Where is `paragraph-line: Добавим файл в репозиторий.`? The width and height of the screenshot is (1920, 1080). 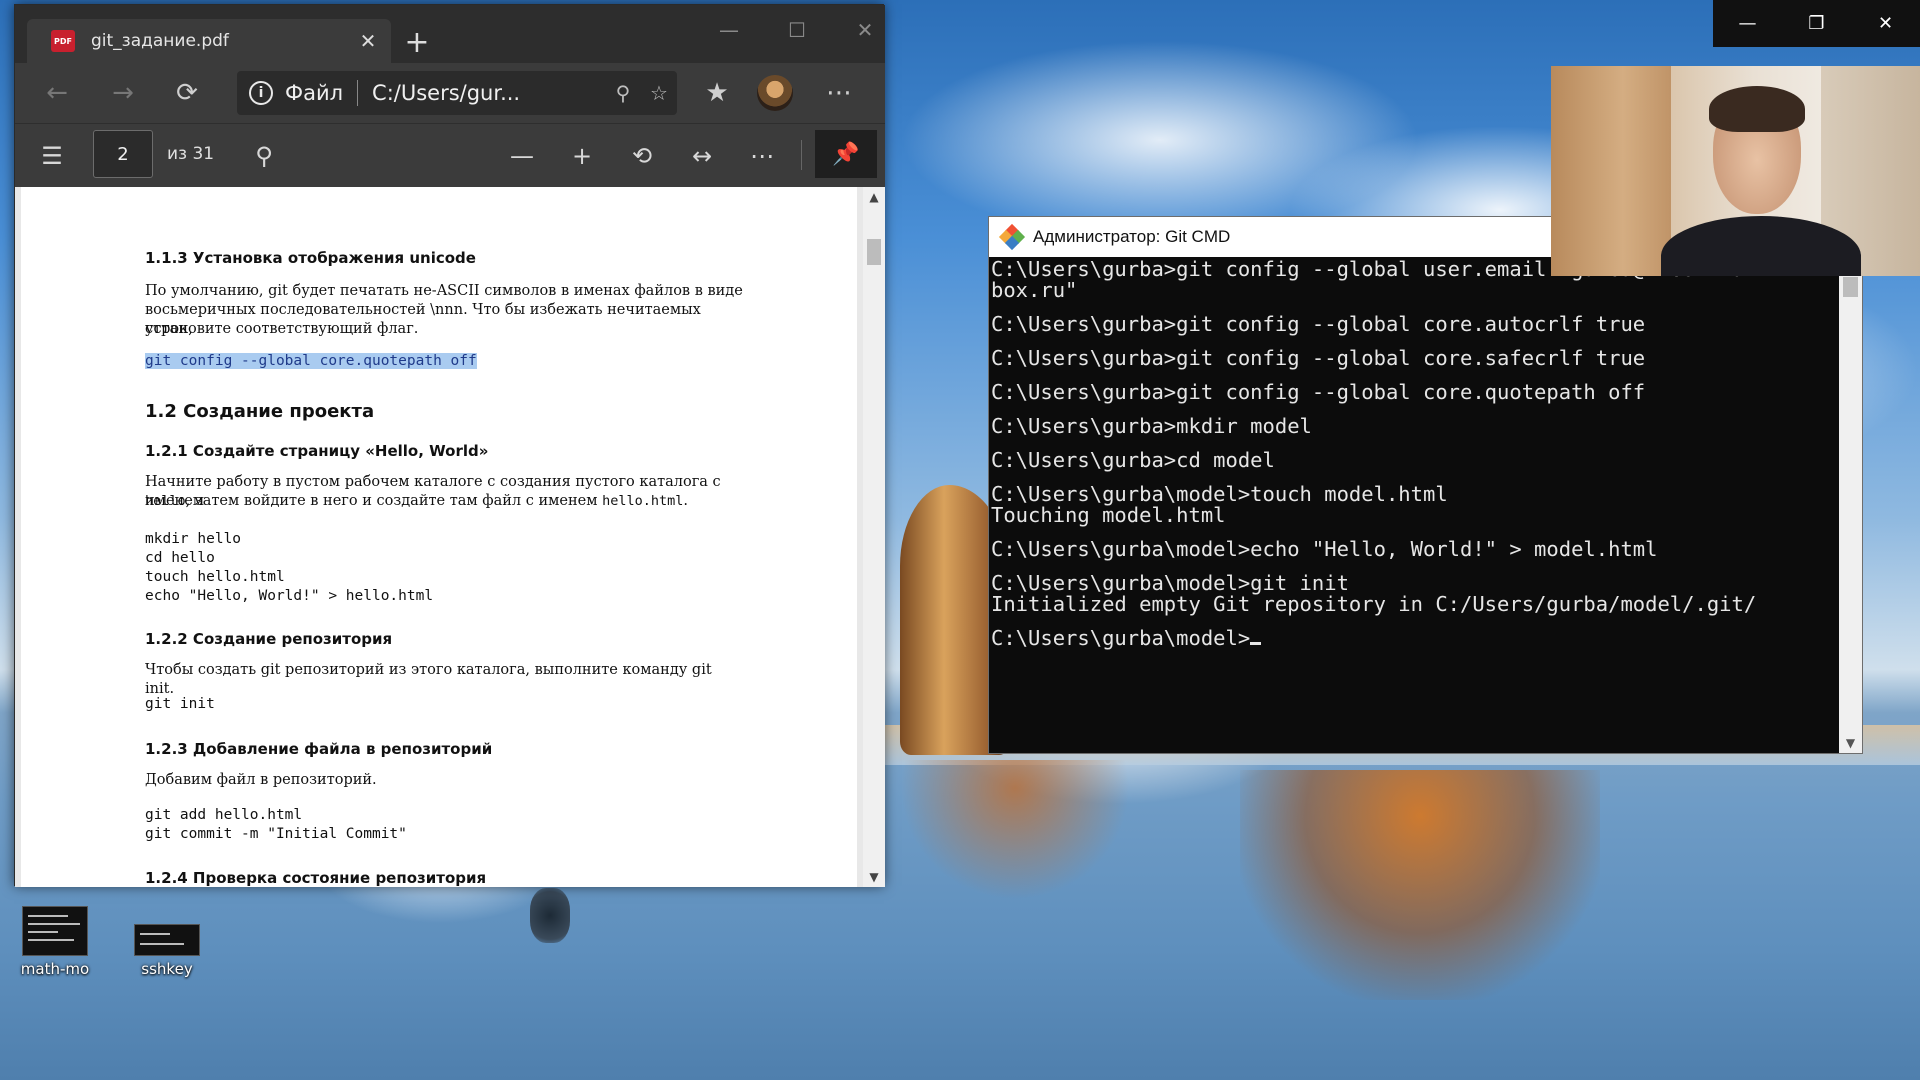
paragraph-line: Добавим файл в репозиторий. is located at coordinates (261, 780).